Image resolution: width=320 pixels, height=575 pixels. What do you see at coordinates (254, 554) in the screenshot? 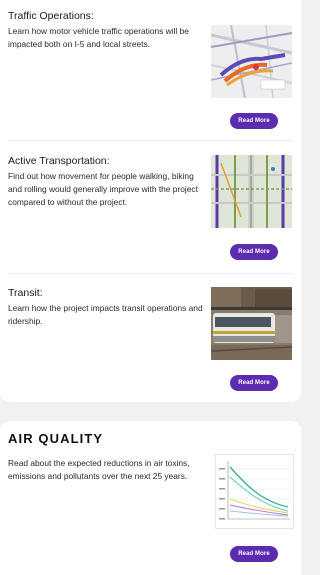
I see `air-quality-read-more-button: Read More` at bounding box center [254, 554].